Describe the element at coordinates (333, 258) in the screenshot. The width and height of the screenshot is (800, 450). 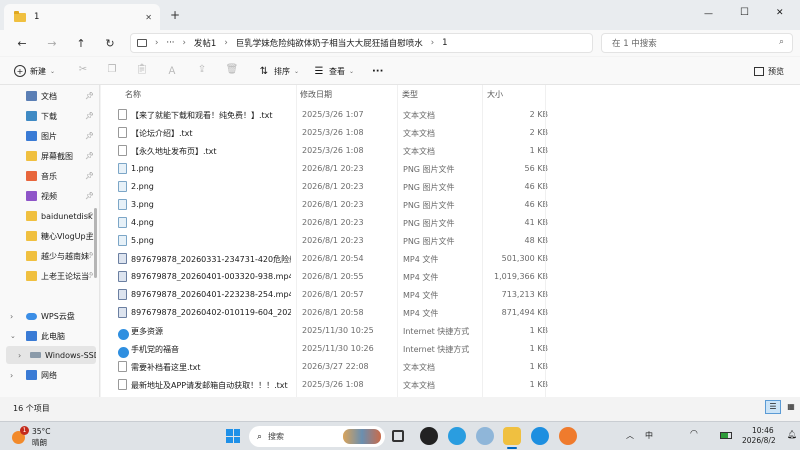
I see `file-date: 2026/8/1 20:54` at that location.